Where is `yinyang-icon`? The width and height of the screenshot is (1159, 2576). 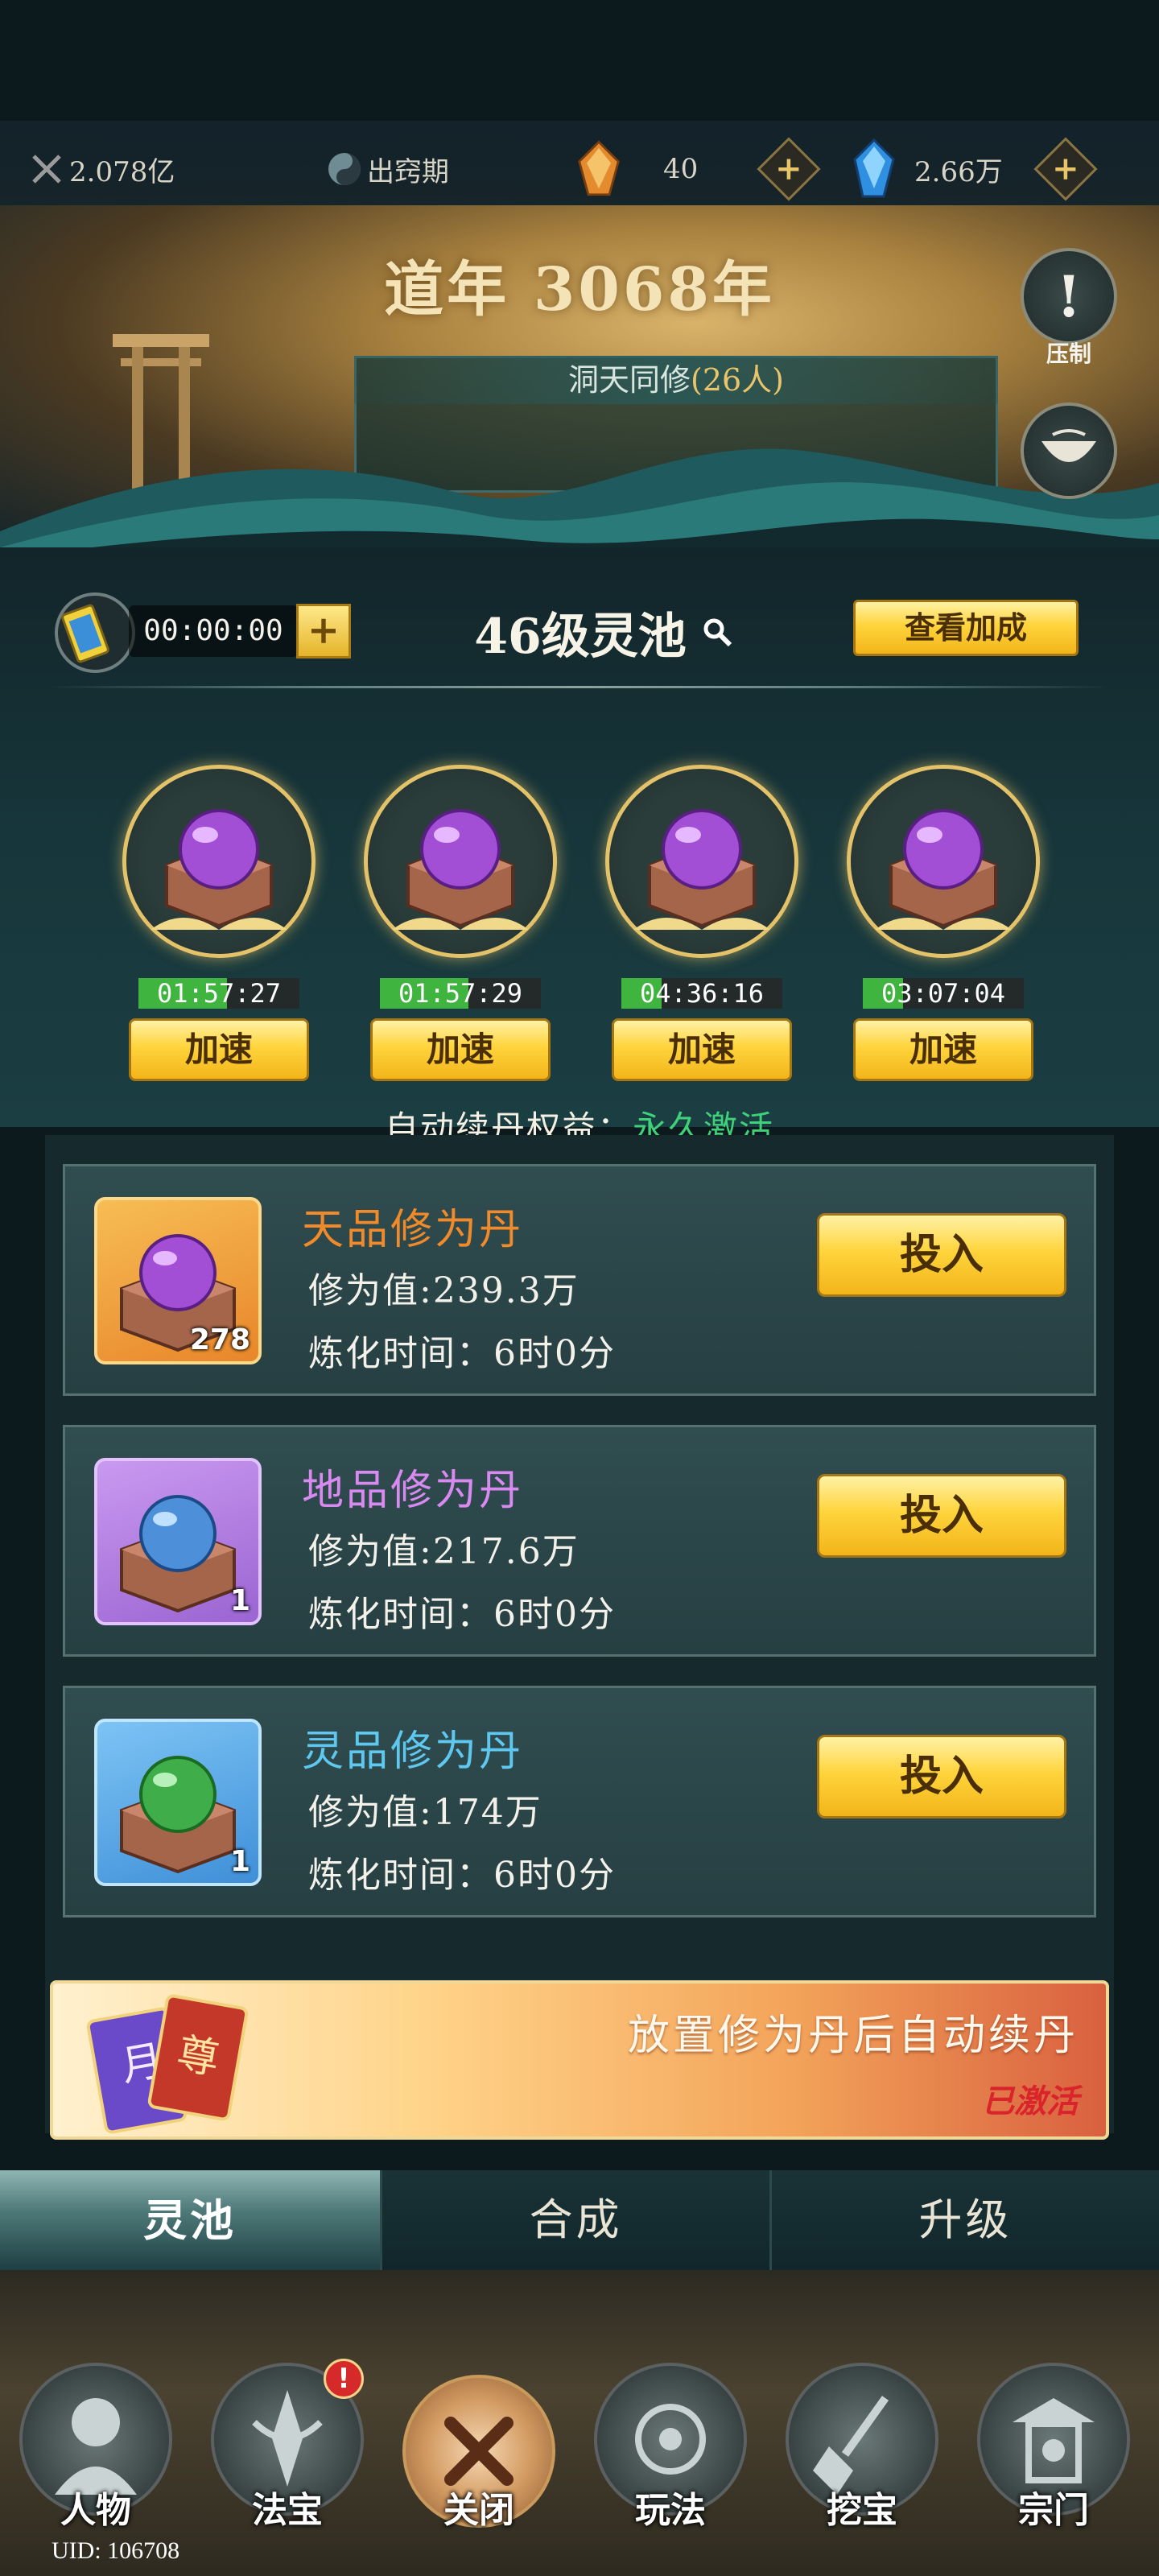 yinyang-icon is located at coordinates (344, 169).